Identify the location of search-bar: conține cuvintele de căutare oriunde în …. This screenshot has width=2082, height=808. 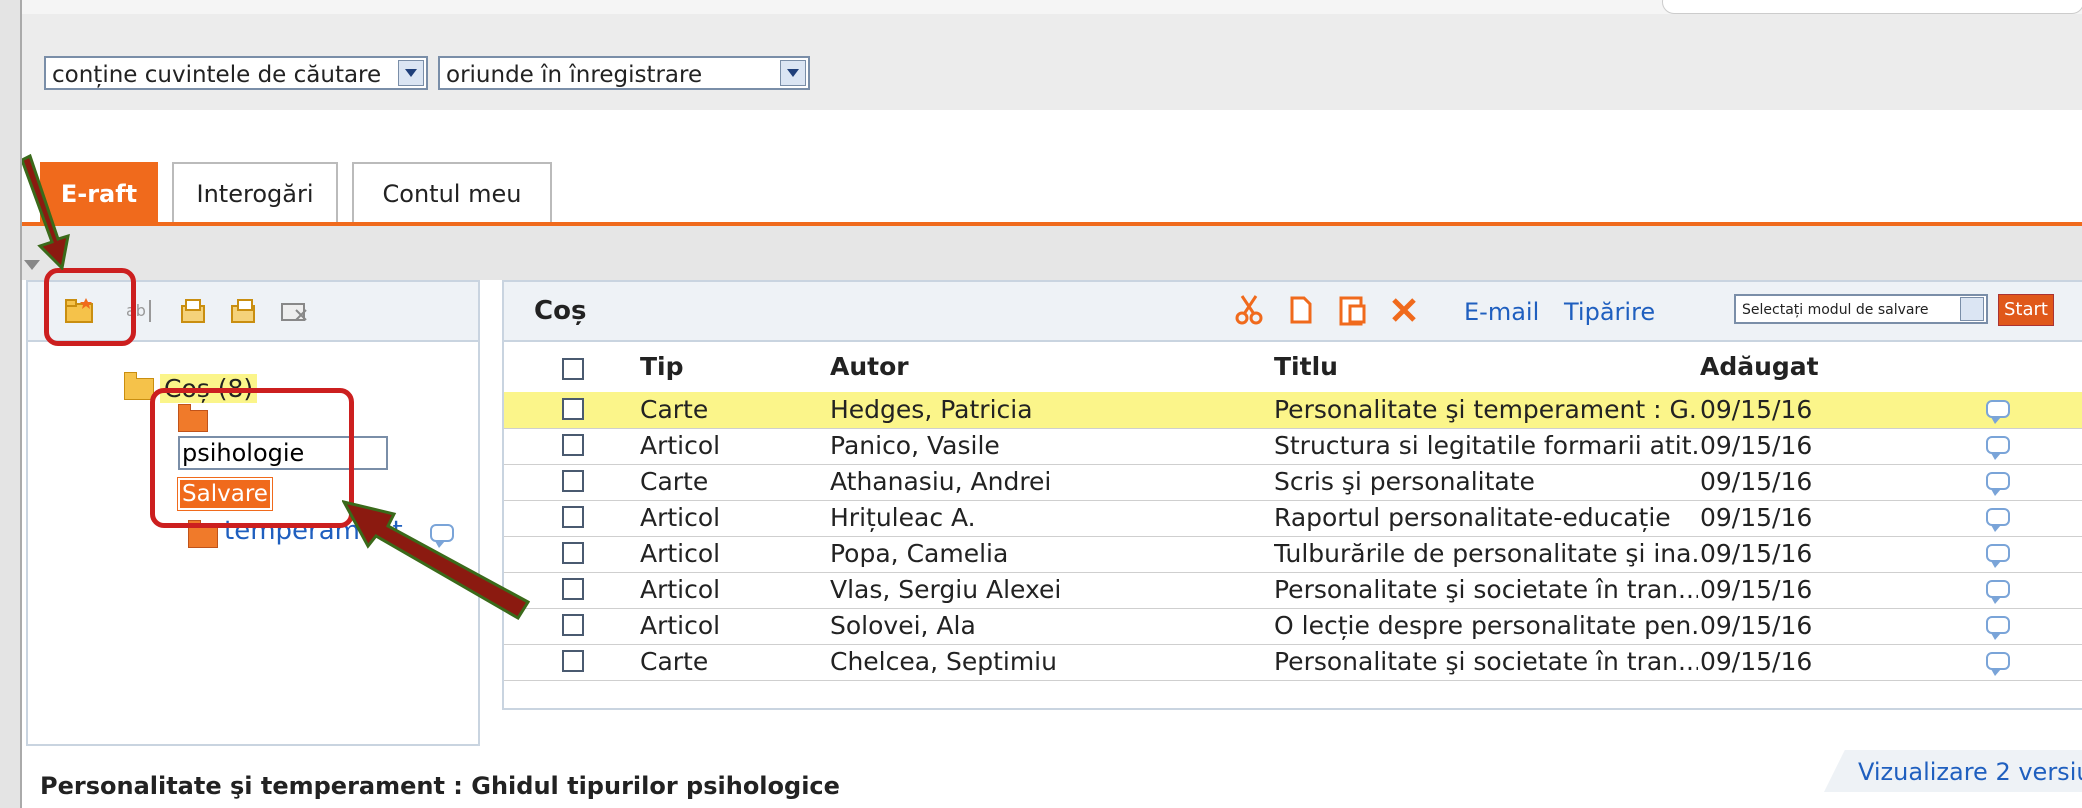
(1052, 62).